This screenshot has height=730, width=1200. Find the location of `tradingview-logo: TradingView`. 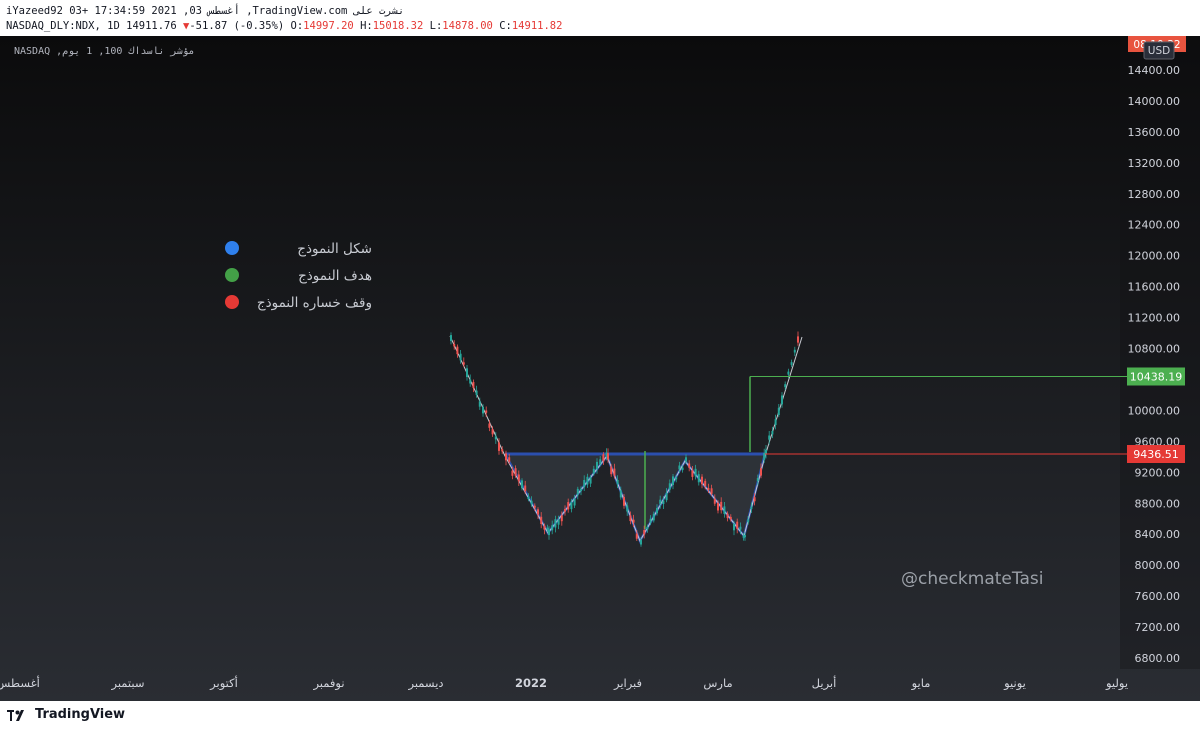

tradingview-logo: TradingView is located at coordinates (66, 714).